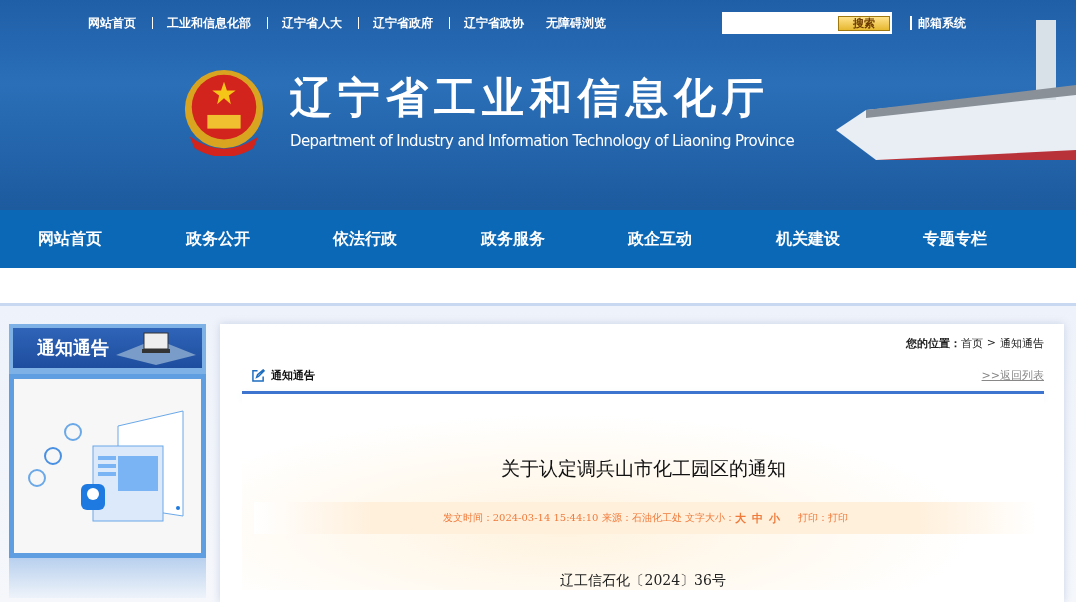 The width and height of the screenshot is (1076, 602). Describe the element at coordinates (494, 23) in the screenshot. I see `top-link: 辽宁省政协` at that location.